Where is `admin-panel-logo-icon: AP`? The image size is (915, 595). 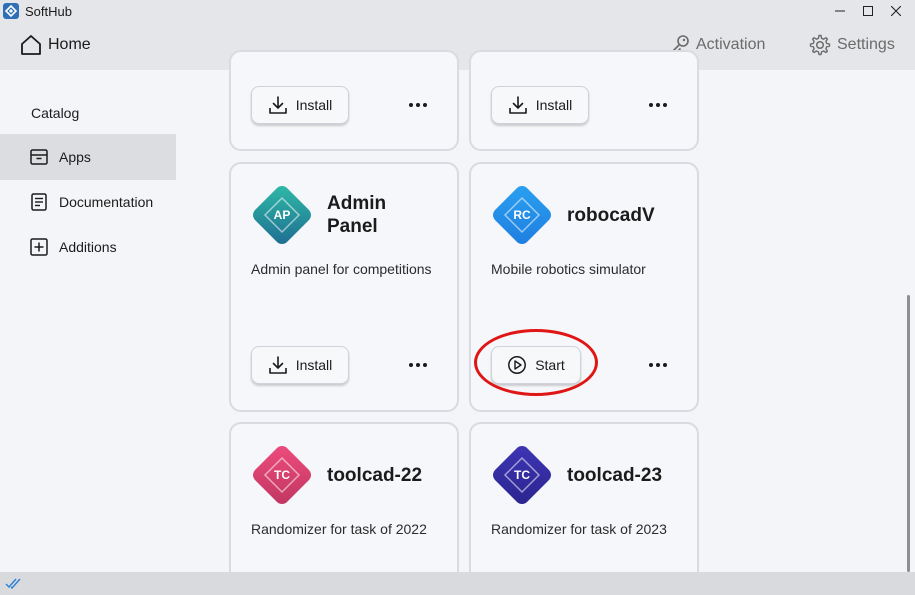
admin-panel-logo-icon: AP is located at coordinates (282, 215).